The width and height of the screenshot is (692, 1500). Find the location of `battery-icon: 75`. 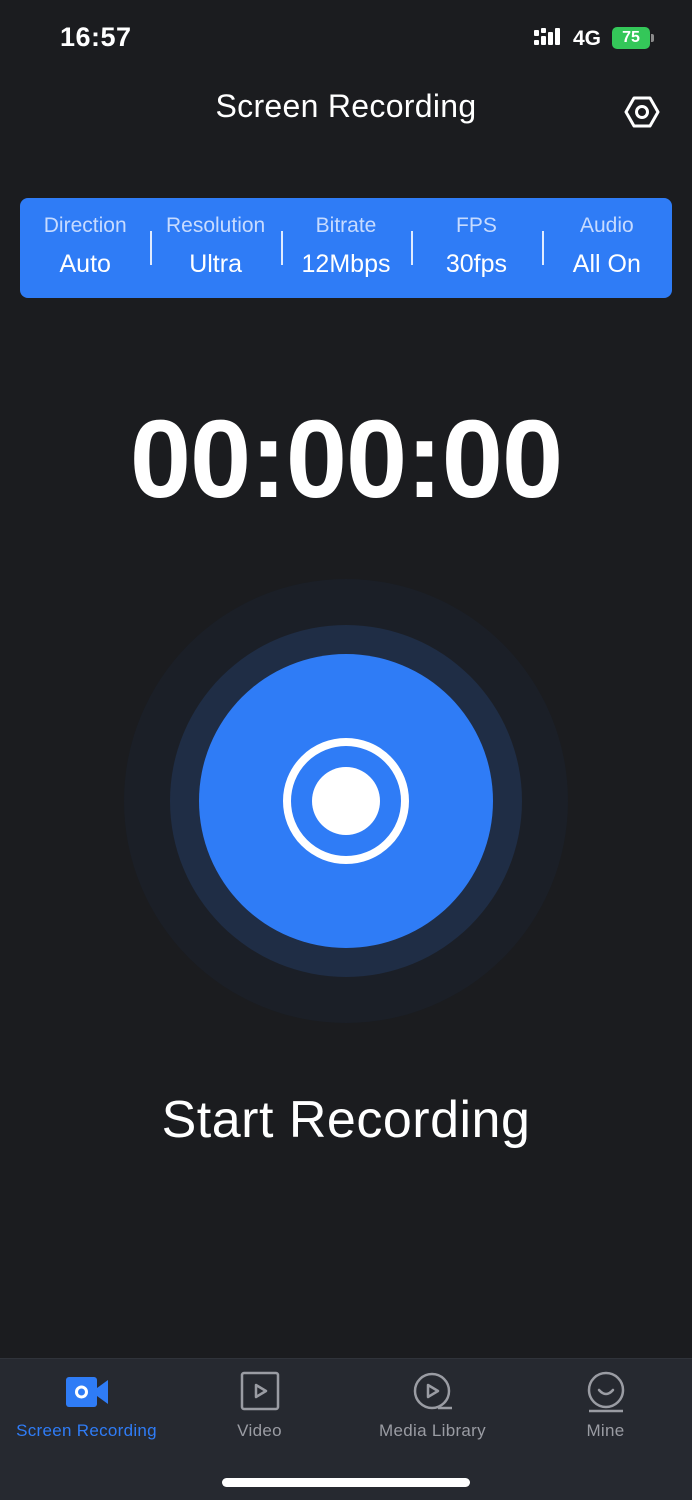

battery-icon: 75 is located at coordinates (633, 38).